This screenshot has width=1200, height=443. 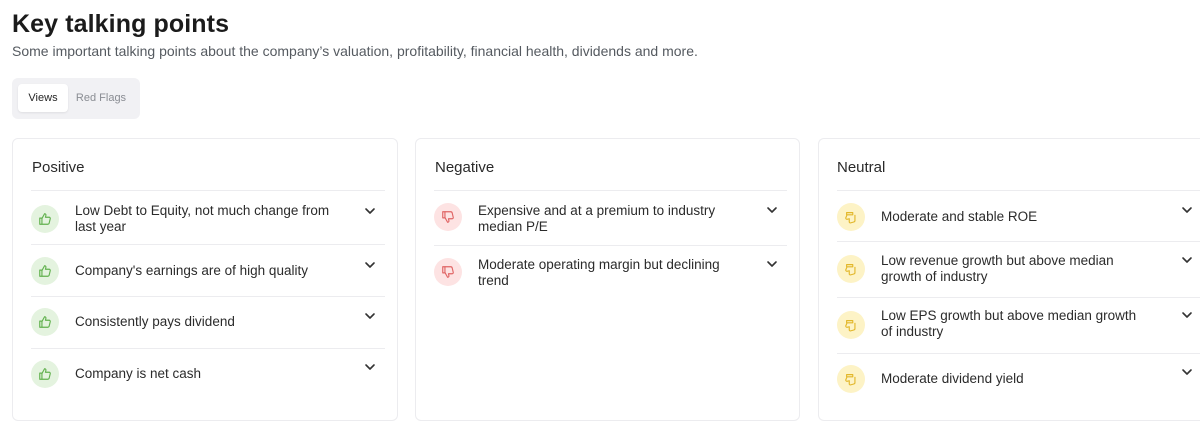 I want to click on list-item: Moderate and stable ROE, so click(x=1018, y=215).